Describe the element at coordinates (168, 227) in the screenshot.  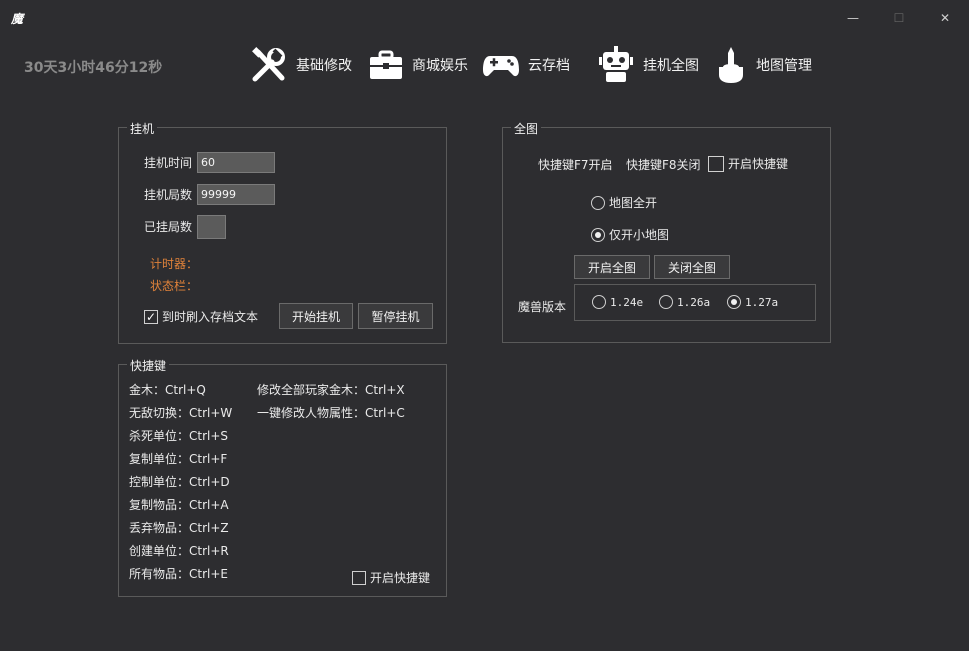
I see `afk-done-label: 已挂局数` at that location.